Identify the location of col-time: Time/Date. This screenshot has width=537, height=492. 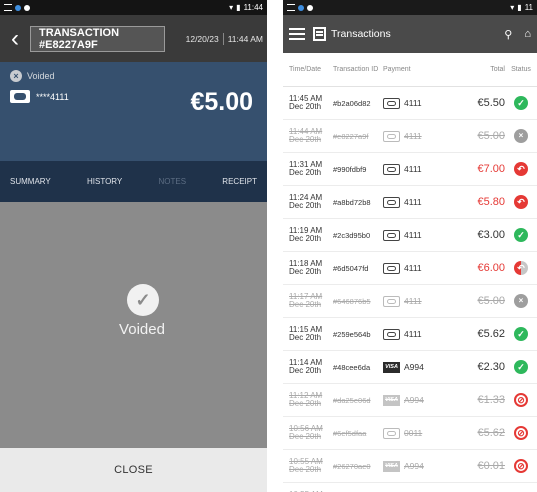
(305, 69).